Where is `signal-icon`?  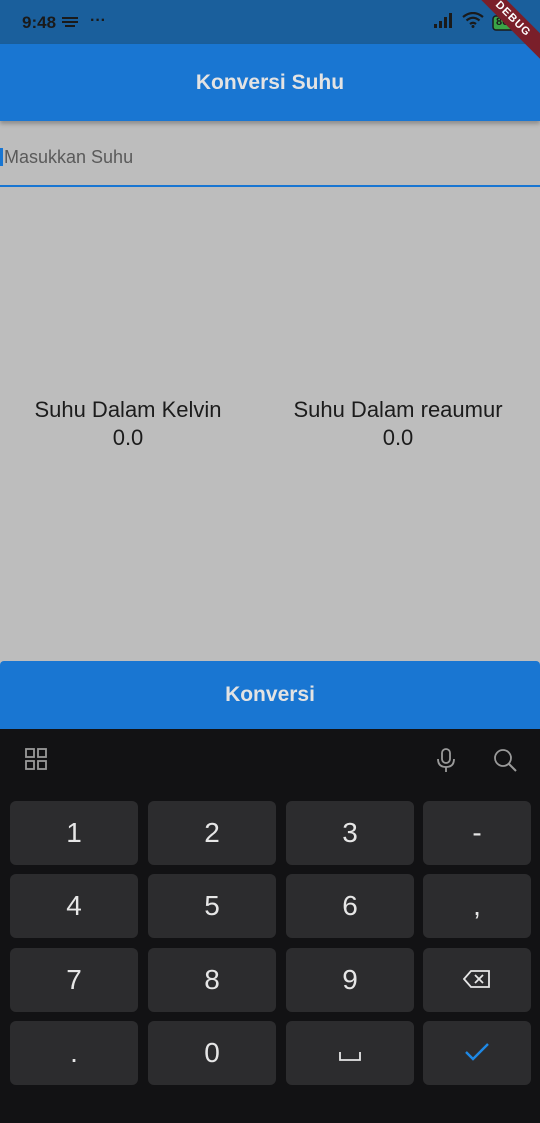
signal-icon is located at coordinates (444, 22).